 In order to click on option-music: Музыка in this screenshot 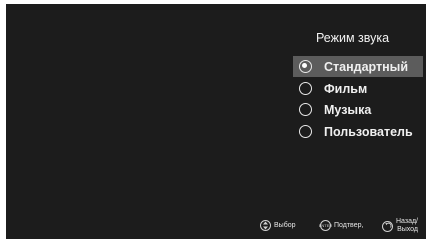, I will do `click(358, 109)`.